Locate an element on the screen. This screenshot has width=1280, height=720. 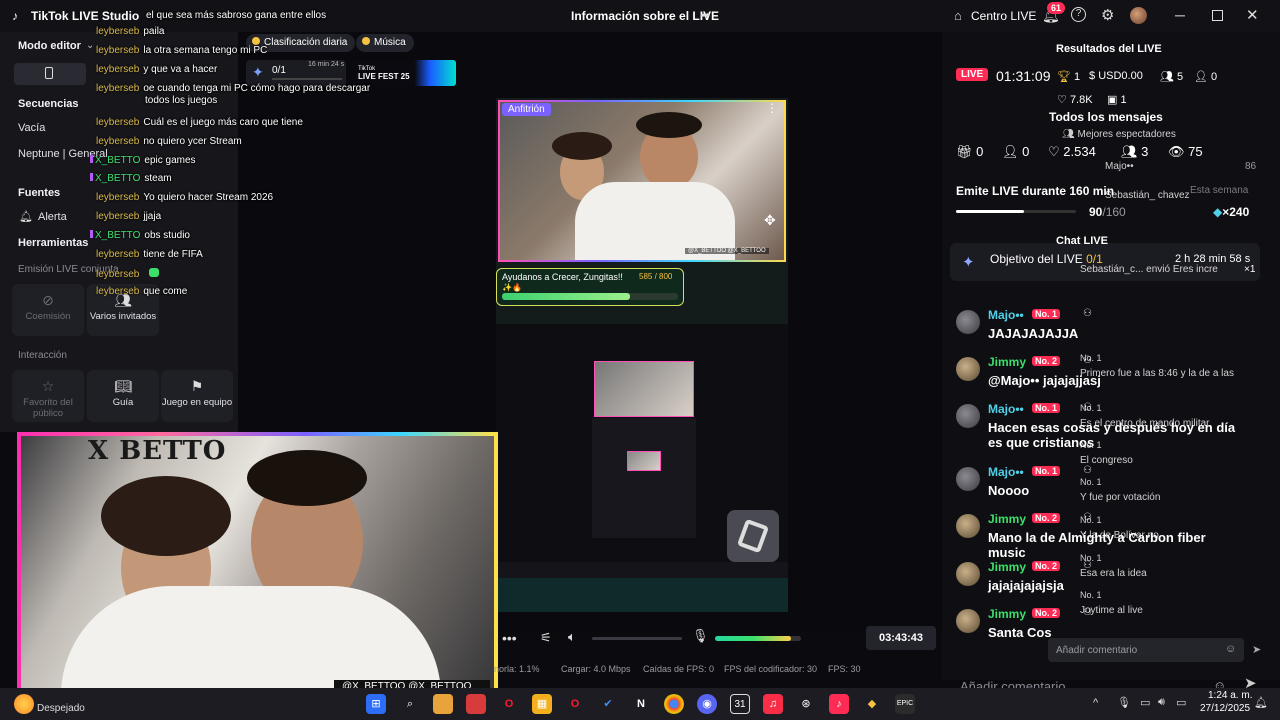
nested-host-camera is located at coordinates (644, 389).